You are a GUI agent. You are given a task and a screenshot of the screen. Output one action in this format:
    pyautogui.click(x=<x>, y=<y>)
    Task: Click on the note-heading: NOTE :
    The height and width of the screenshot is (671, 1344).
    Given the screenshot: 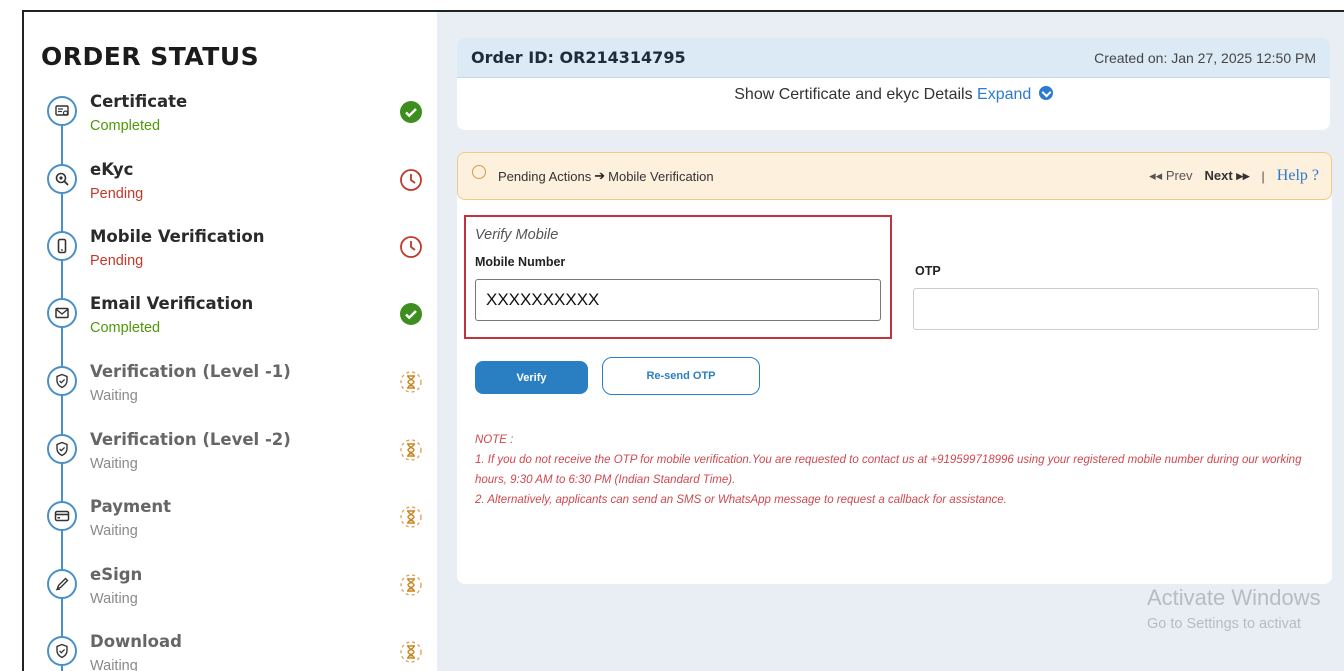 What is the action you would take?
    pyautogui.click(x=494, y=440)
    